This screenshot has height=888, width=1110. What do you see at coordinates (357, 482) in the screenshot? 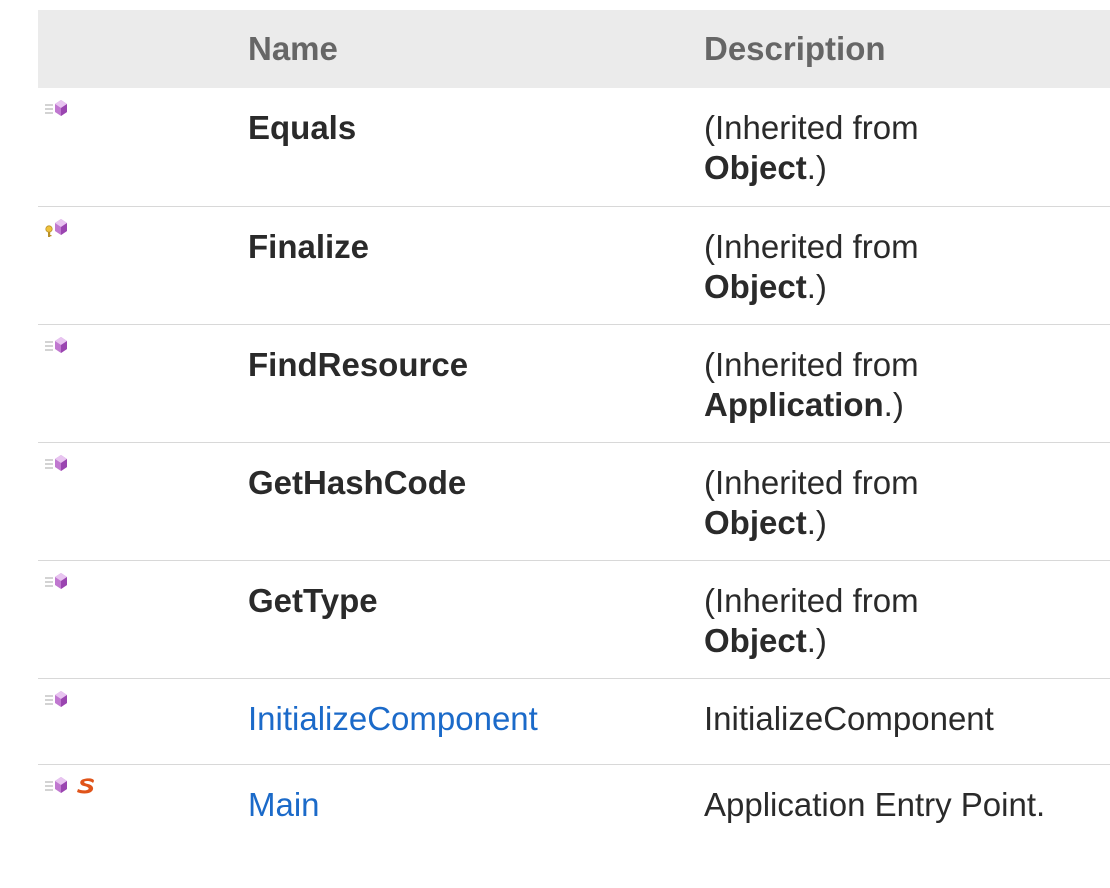
I see `member-name: GetHashCode` at bounding box center [357, 482].